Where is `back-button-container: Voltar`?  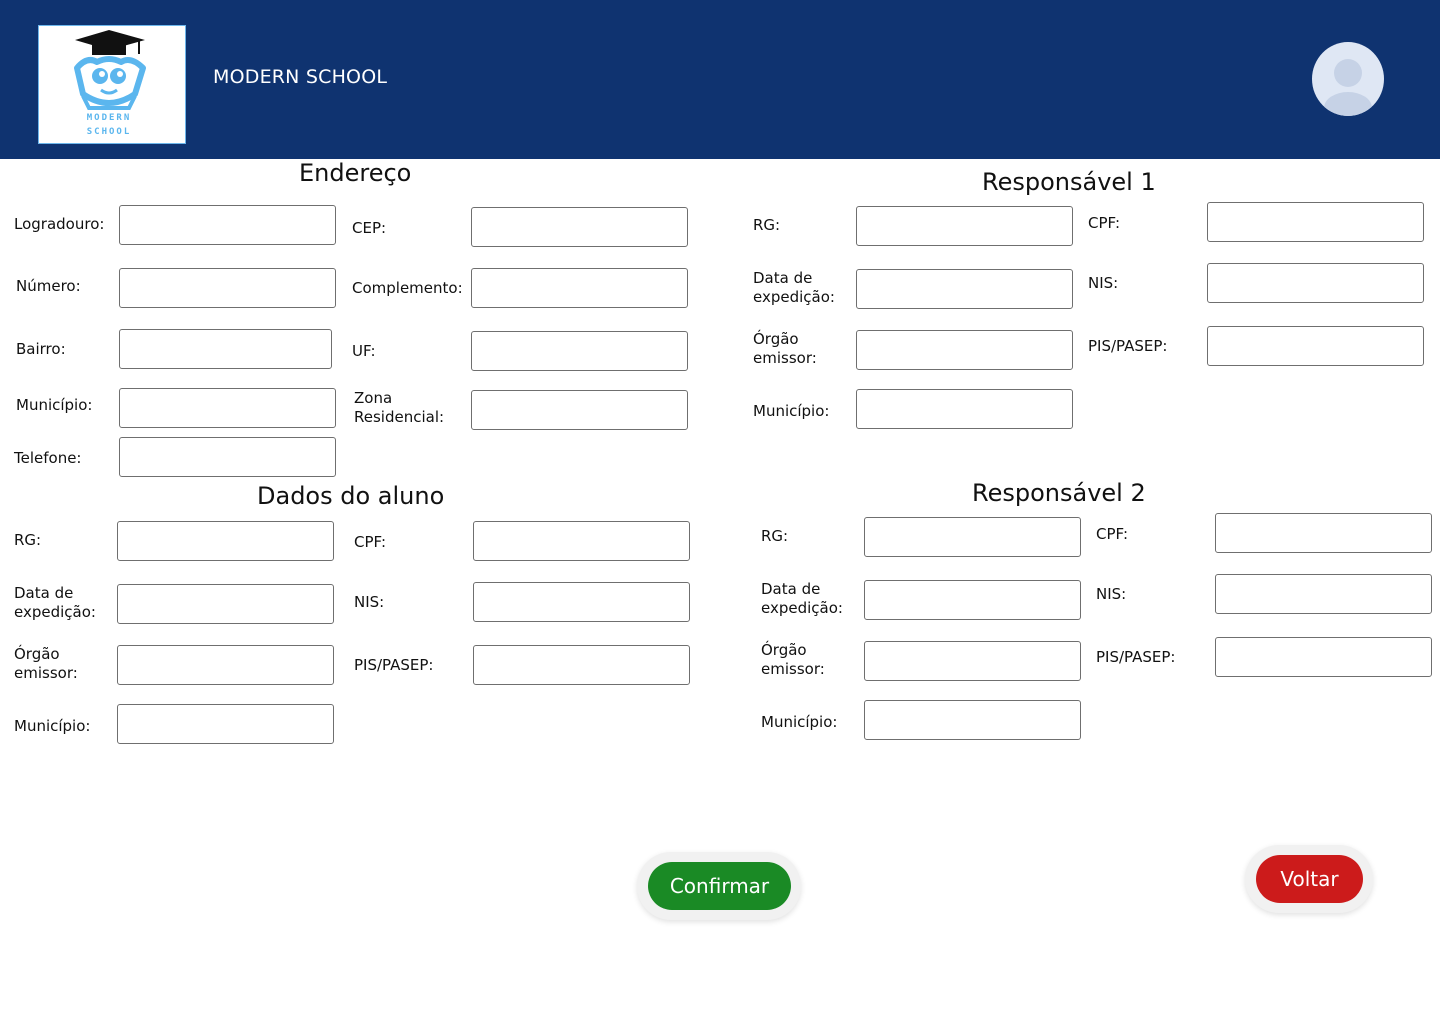 back-button-container: Voltar is located at coordinates (1309, 879).